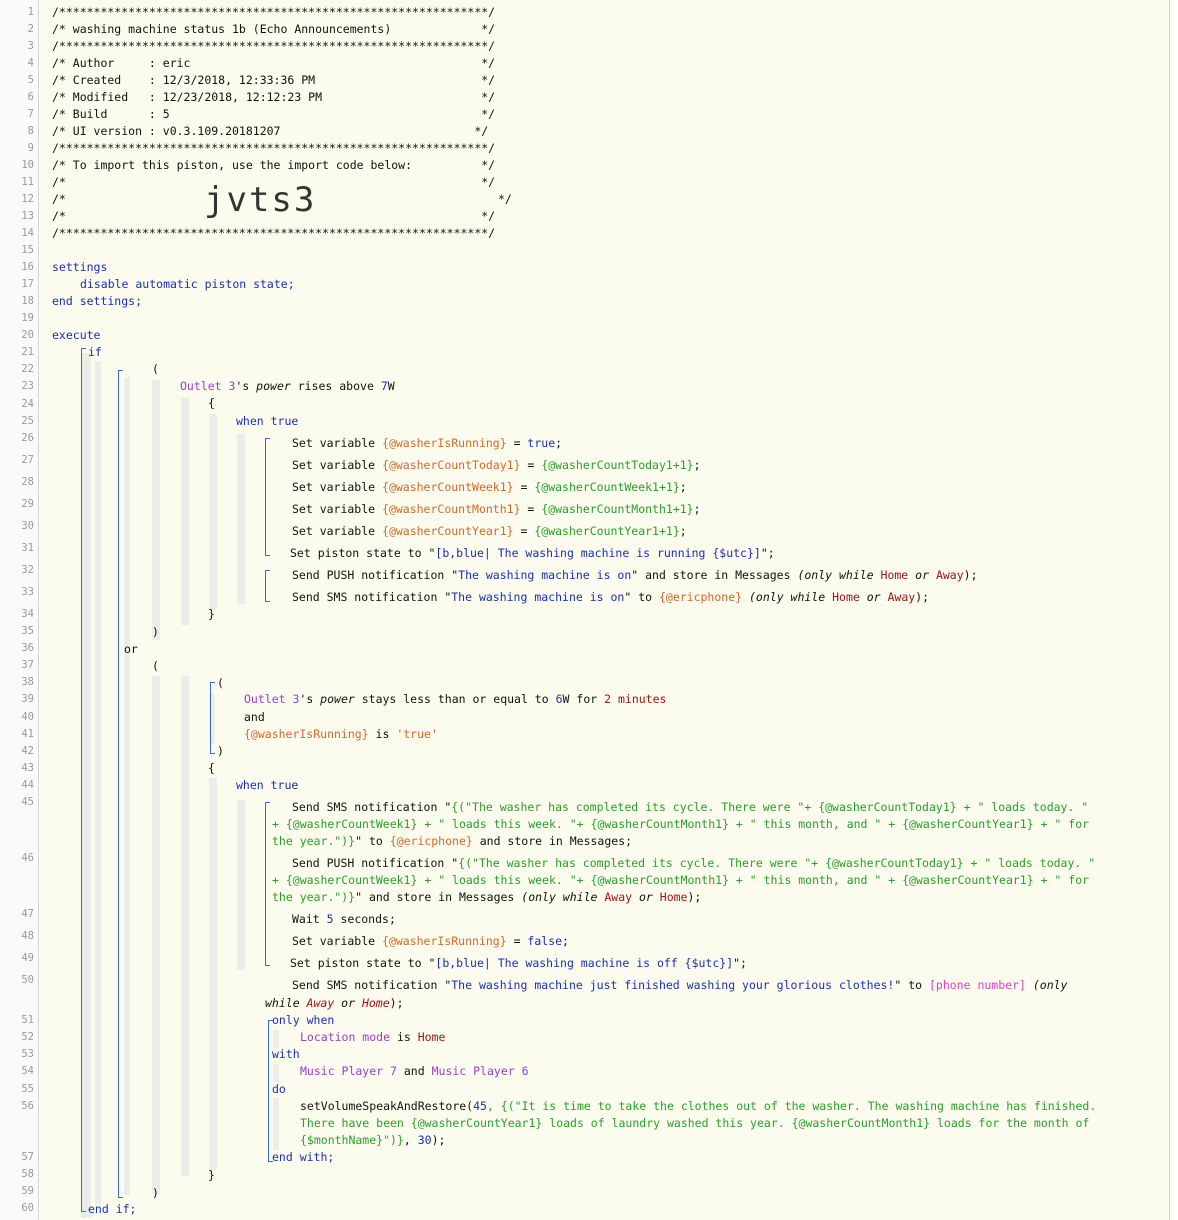 The image size is (1178, 1220). What do you see at coordinates (27, 369) in the screenshot?
I see `line-number: 22` at bounding box center [27, 369].